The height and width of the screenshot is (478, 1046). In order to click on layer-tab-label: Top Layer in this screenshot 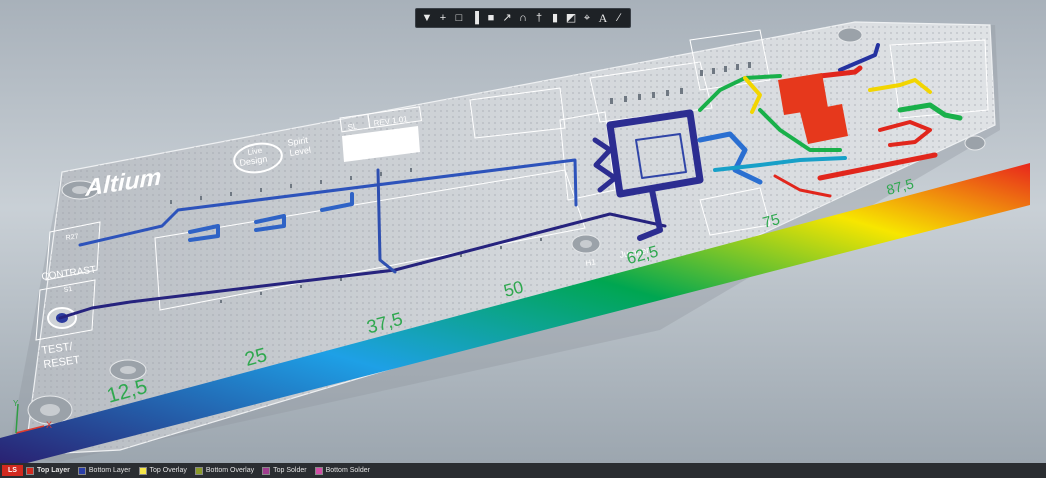, I will do `click(53, 470)`.